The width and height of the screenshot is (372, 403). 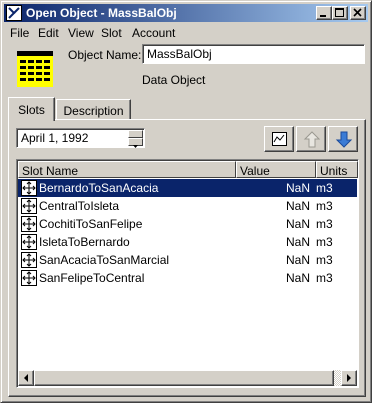 What do you see at coordinates (323, 16) in the screenshot?
I see `minimize-icon` at bounding box center [323, 16].